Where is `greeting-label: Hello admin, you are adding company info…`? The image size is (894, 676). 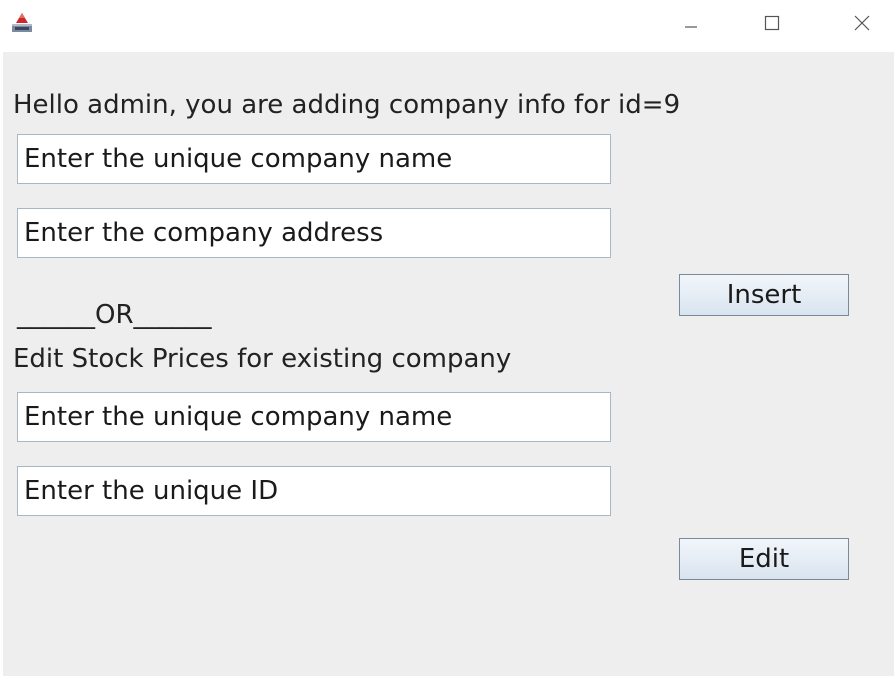 greeting-label: Hello admin, you are adding company info… is located at coordinates (347, 105).